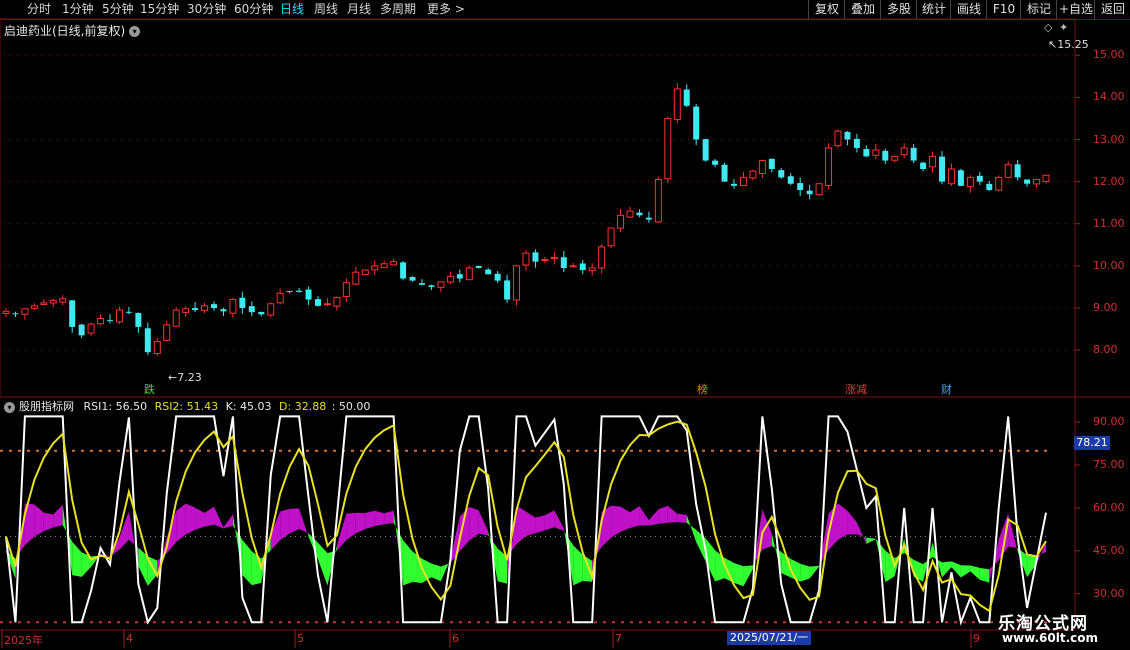  Describe the element at coordinates (303, 406) in the screenshot. I see `d-label: D: 32.88` at that location.